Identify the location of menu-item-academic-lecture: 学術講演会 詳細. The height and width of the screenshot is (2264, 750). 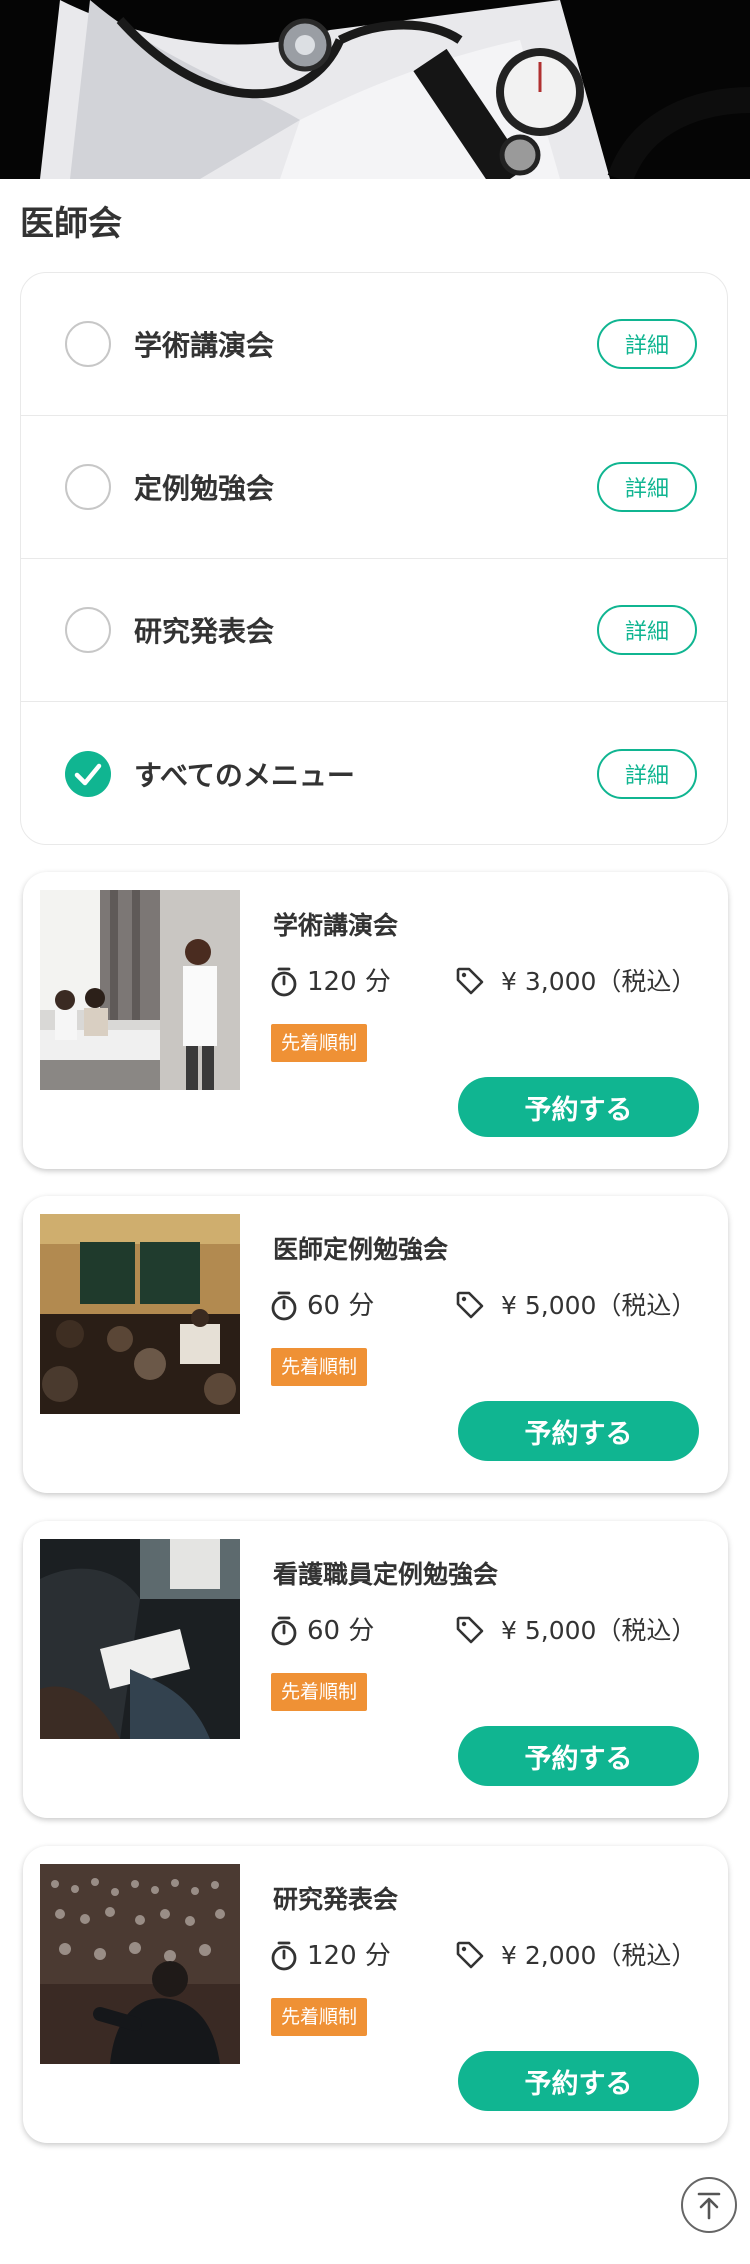
(374, 344).